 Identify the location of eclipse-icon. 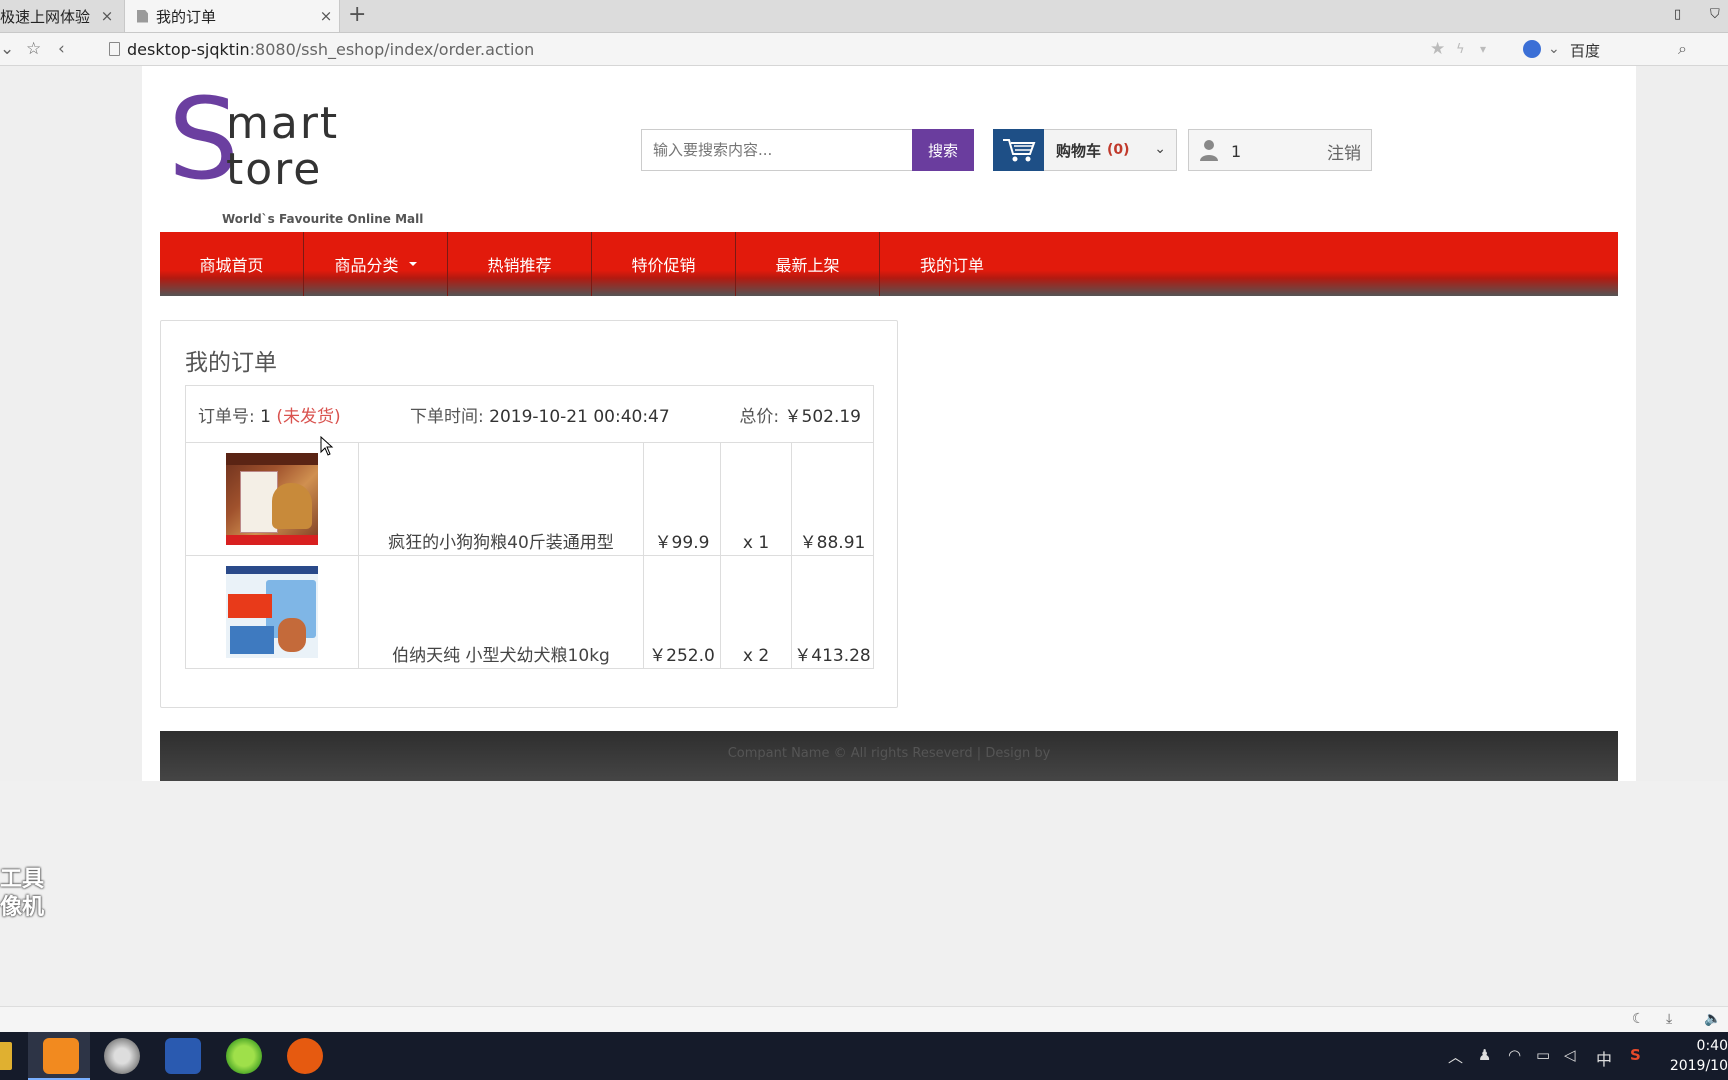
(183, 1056).